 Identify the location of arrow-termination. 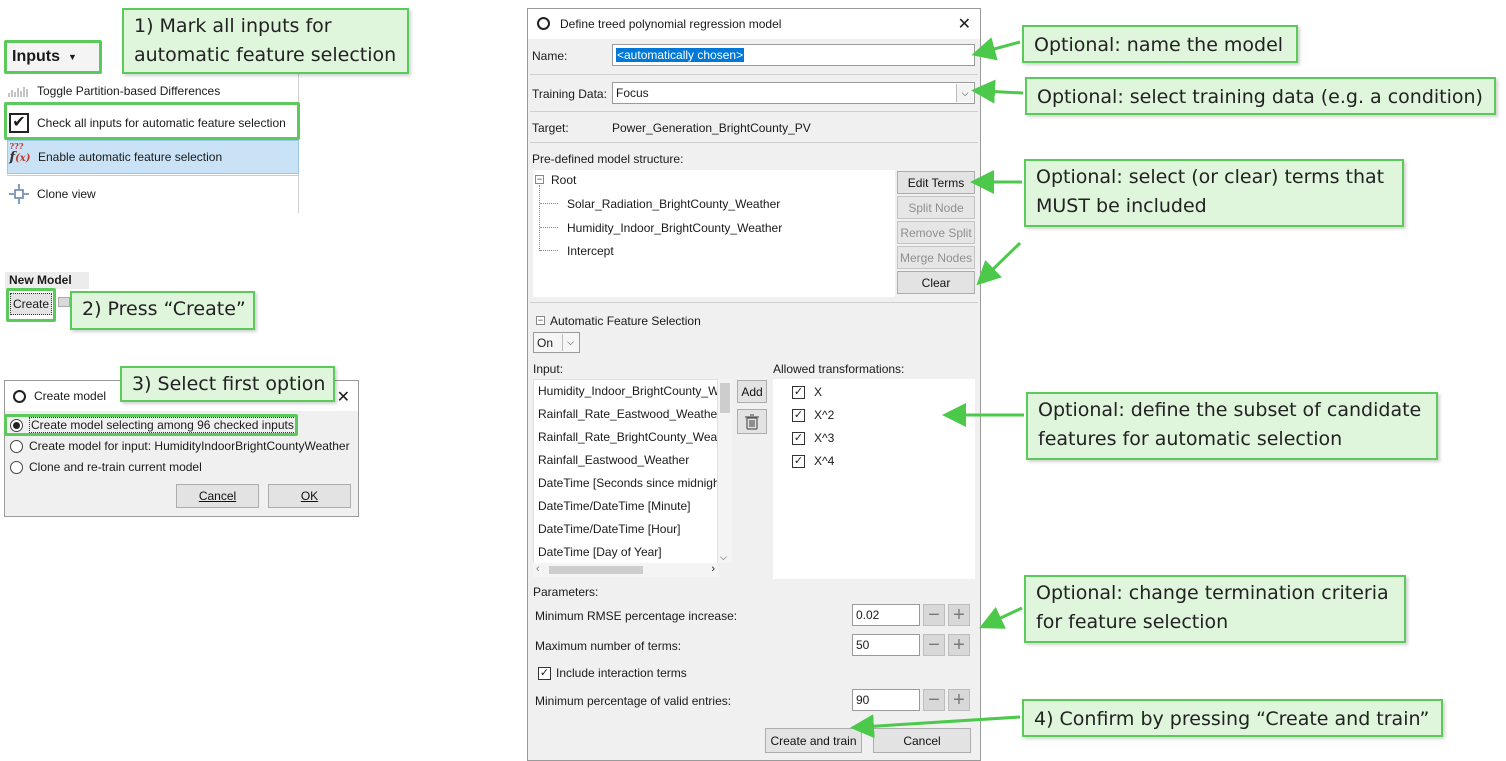
(1001, 617).